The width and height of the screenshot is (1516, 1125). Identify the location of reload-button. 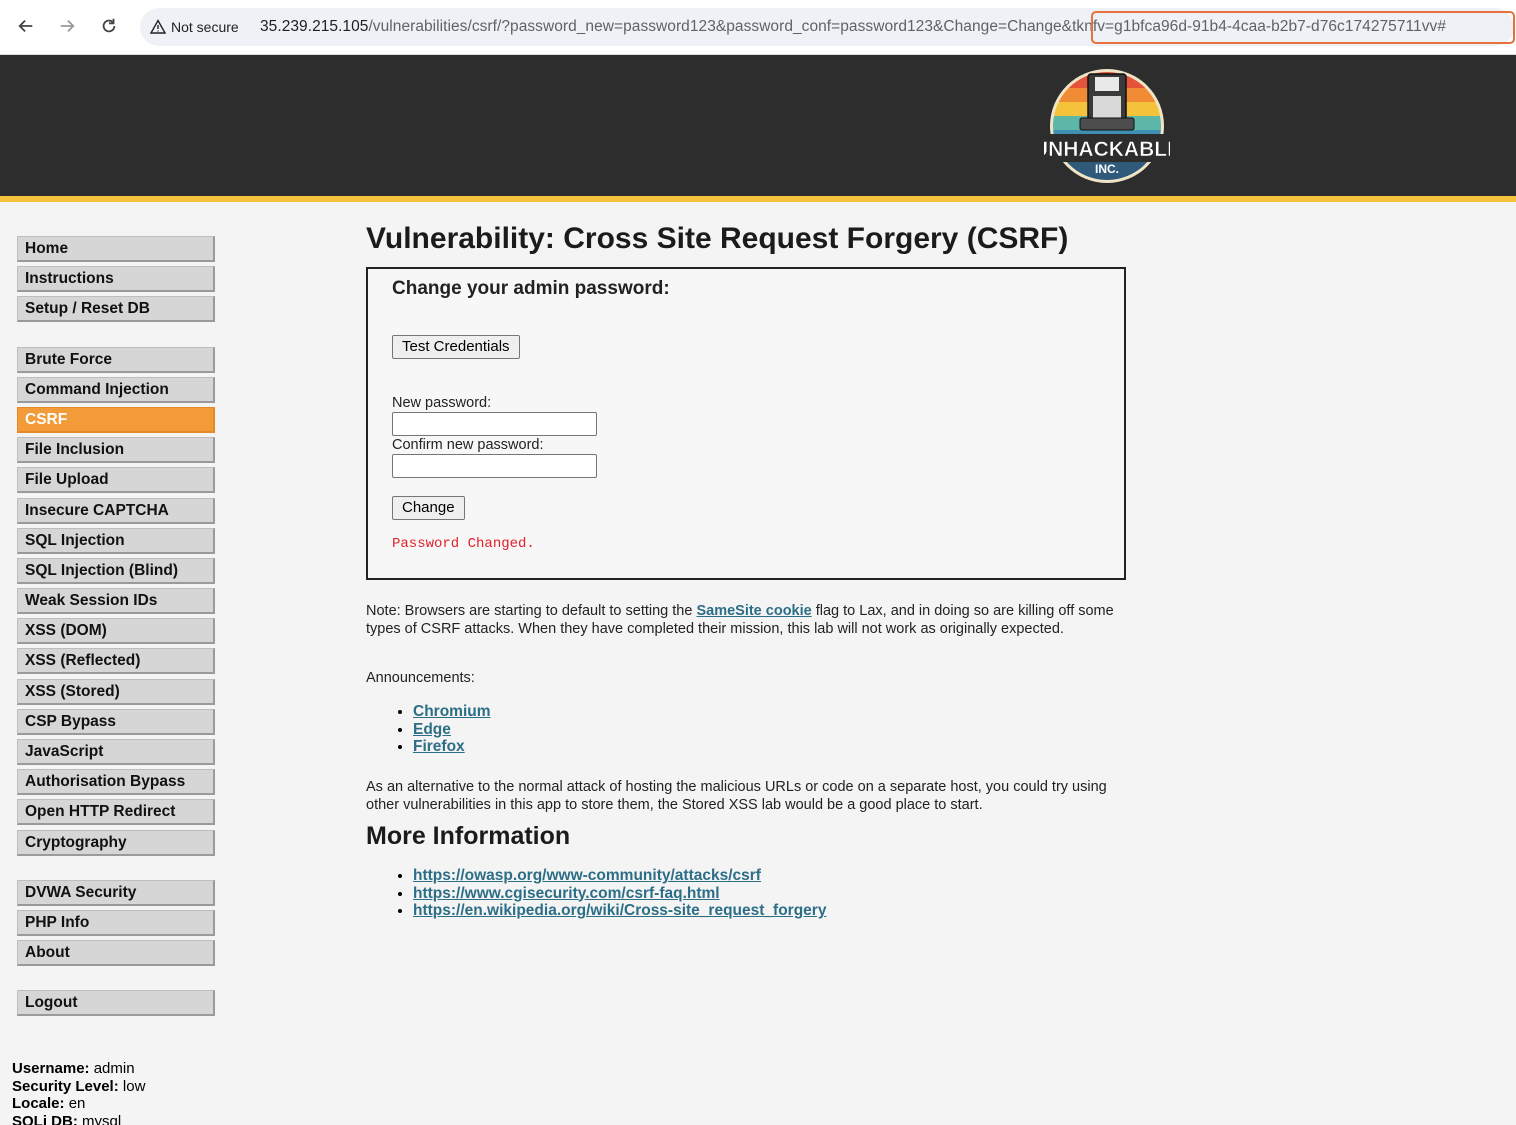
(109, 26).